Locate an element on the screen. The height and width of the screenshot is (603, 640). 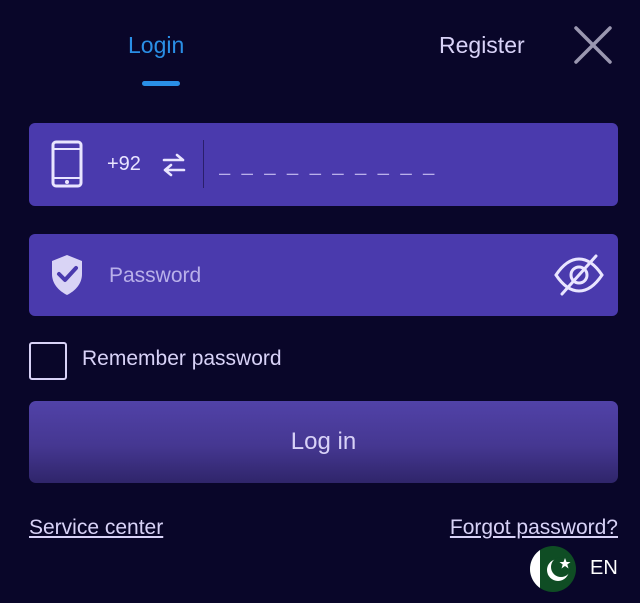
phone-icon is located at coordinates (67, 164).